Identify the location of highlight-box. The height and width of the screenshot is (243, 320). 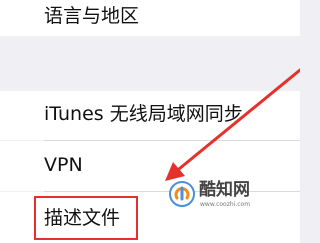
(86, 218).